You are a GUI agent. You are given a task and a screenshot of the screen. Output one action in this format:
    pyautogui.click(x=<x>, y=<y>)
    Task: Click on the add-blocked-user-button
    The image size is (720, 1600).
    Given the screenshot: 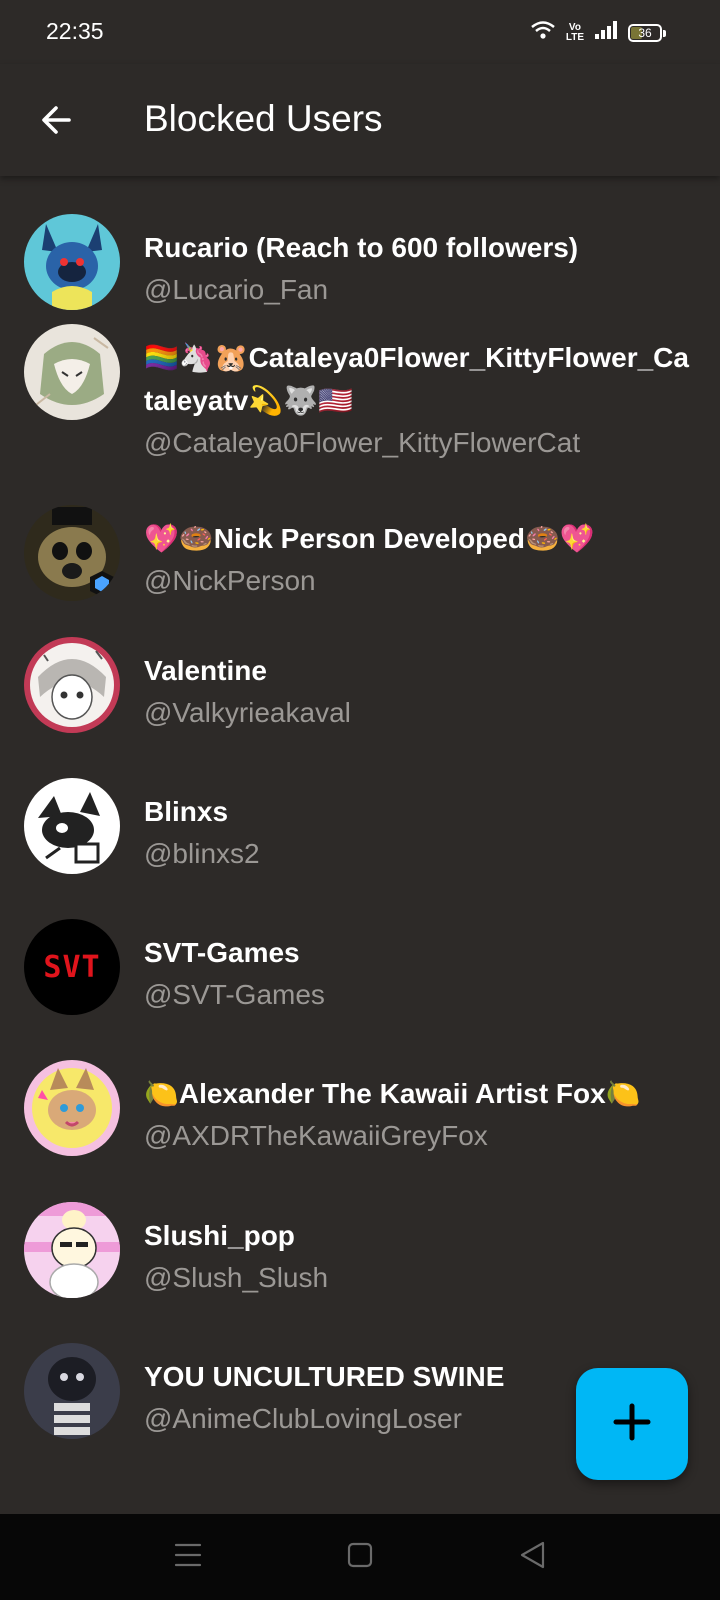 What is the action you would take?
    pyautogui.click(x=632, y=1424)
    